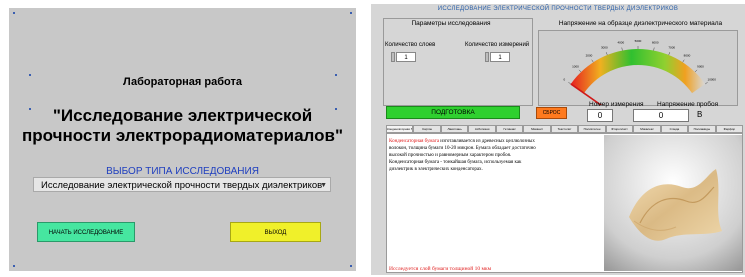  Describe the element at coordinates (647, 129) in the screenshot. I see `tab-material: Микалекс` at that location.